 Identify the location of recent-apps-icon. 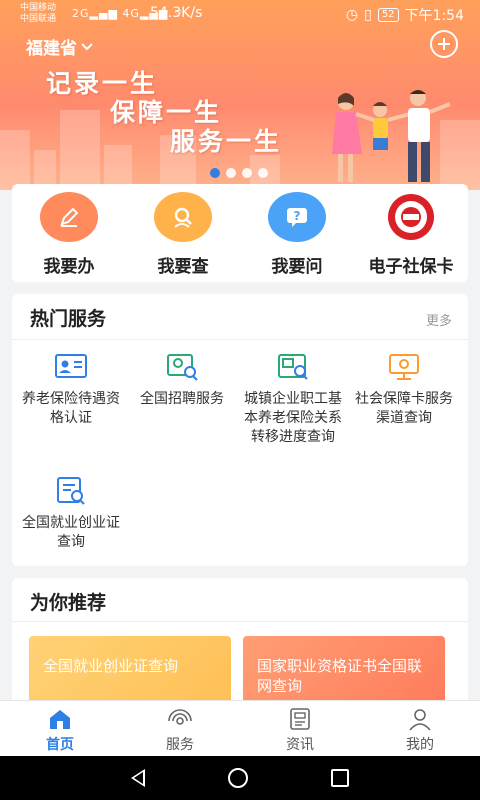
(339, 778).